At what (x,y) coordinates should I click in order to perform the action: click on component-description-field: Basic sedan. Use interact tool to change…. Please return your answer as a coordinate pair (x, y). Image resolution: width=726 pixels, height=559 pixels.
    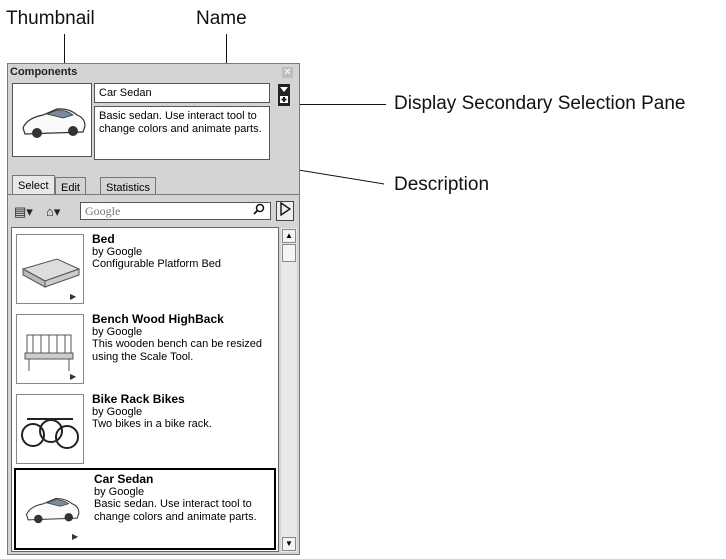
    Looking at the image, I should click on (182, 133).